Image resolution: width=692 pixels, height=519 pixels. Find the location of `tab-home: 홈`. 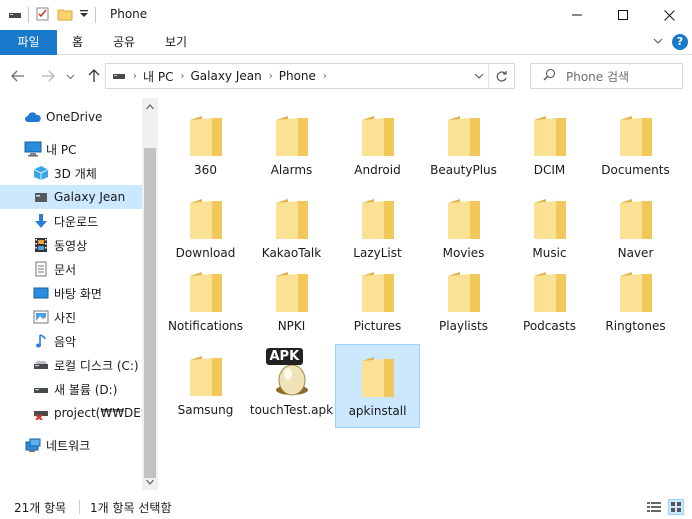

tab-home: 홈 is located at coordinates (77, 42).